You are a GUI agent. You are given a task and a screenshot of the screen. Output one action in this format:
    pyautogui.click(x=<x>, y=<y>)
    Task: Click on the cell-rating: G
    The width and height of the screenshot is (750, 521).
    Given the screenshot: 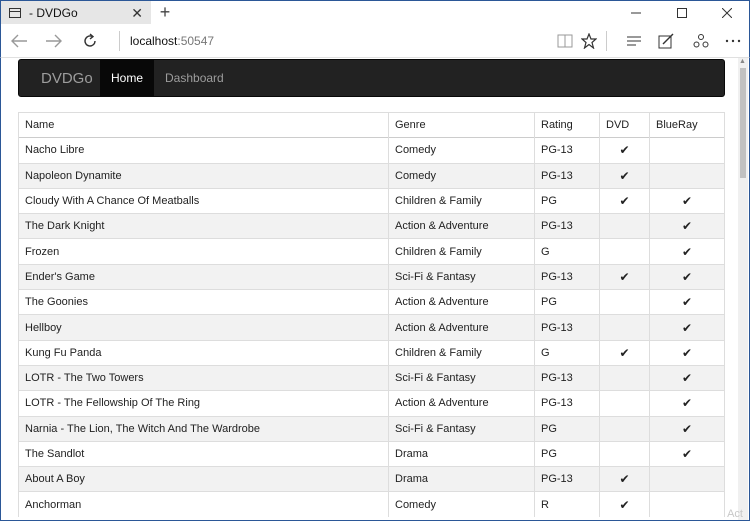 What is the action you would take?
    pyautogui.click(x=567, y=353)
    